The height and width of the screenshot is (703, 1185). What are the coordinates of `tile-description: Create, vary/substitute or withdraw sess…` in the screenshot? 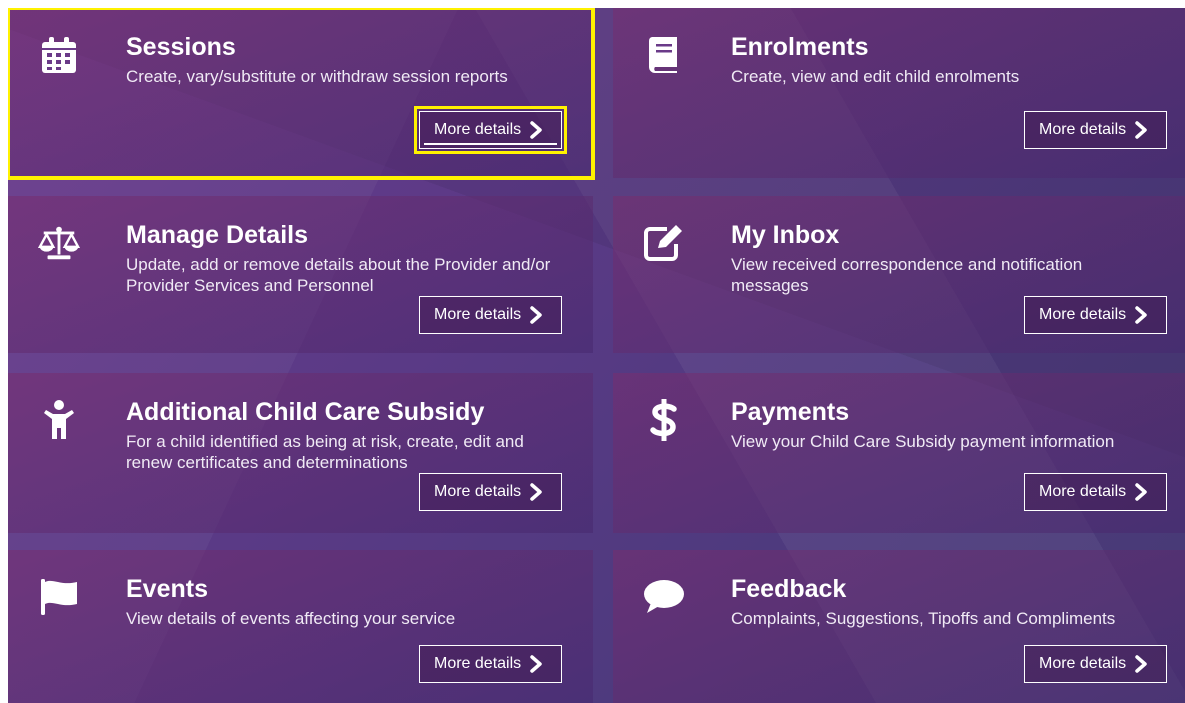 It's located at (317, 76).